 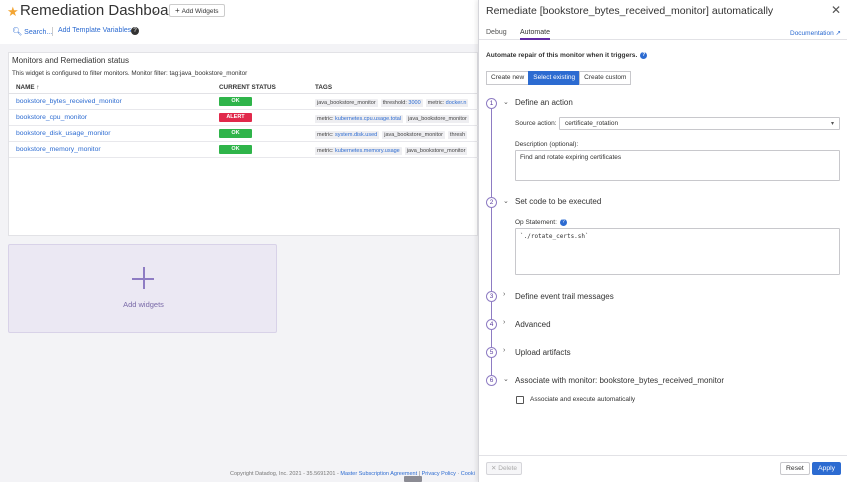 I want to click on step-title-define-action: Define an action, so click(x=544, y=102).